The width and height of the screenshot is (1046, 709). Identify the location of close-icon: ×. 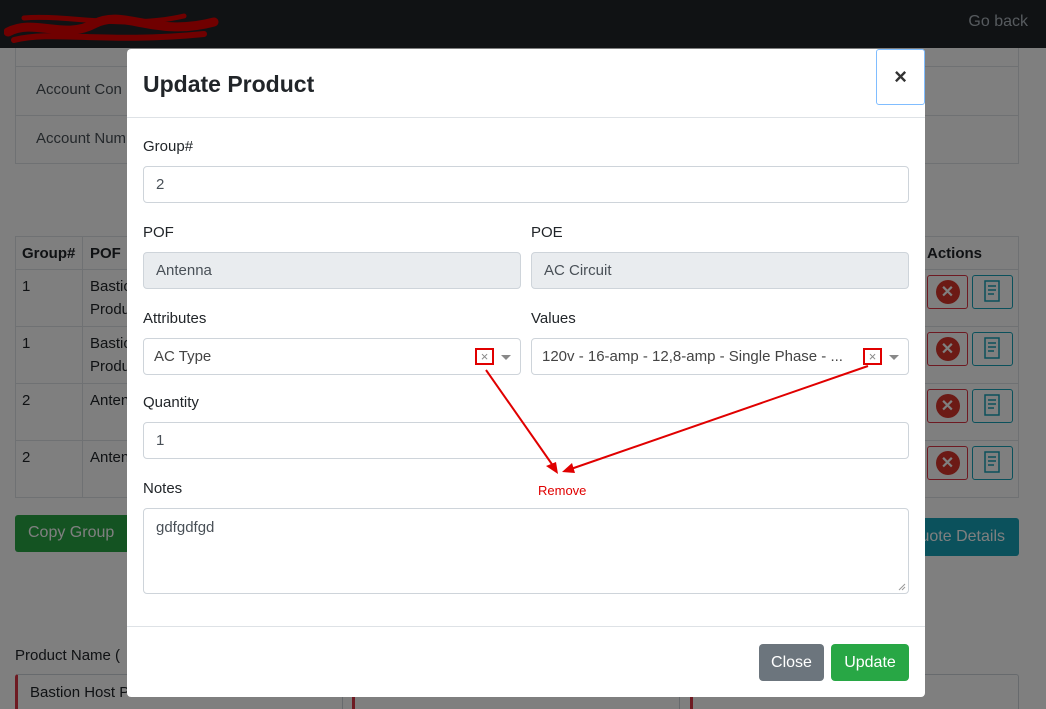
(900, 77).